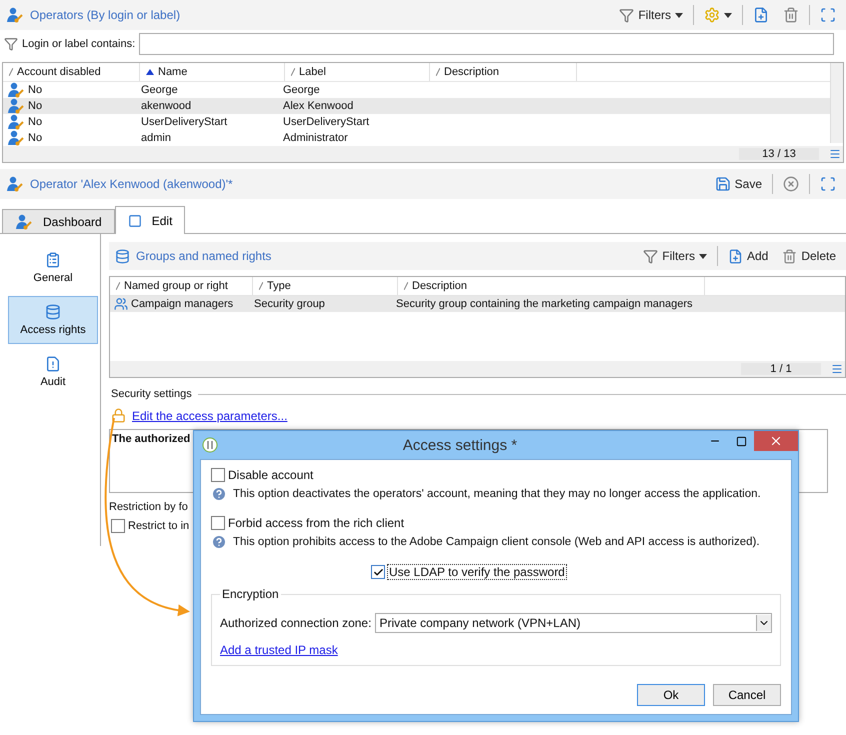 This screenshot has height=735, width=846. Describe the element at coordinates (151, 394) in the screenshot. I see `group-label: Security settings` at that location.